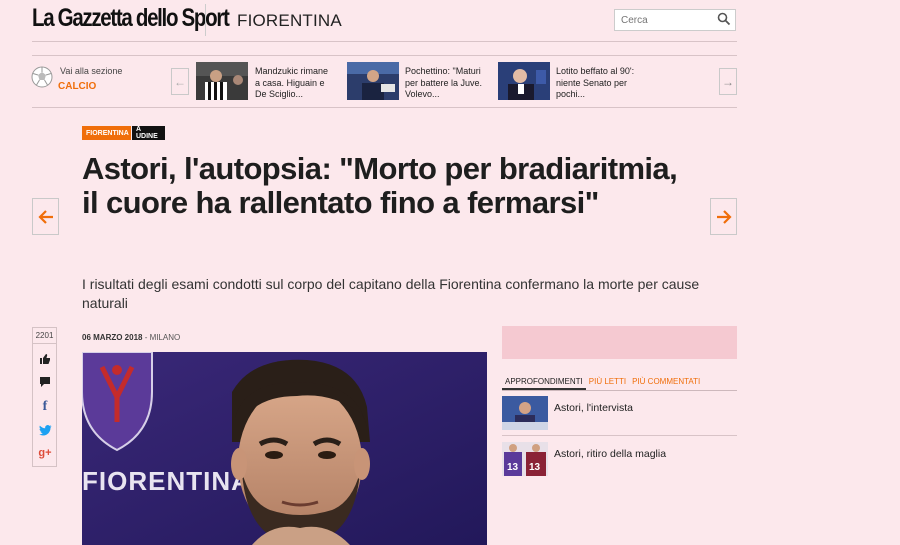 The image size is (900, 545). What do you see at coordinates (607, 383) in the screenshot?
I see `tab-piu-letti: PIÙ LETTI` at bounding box center [607, 383].